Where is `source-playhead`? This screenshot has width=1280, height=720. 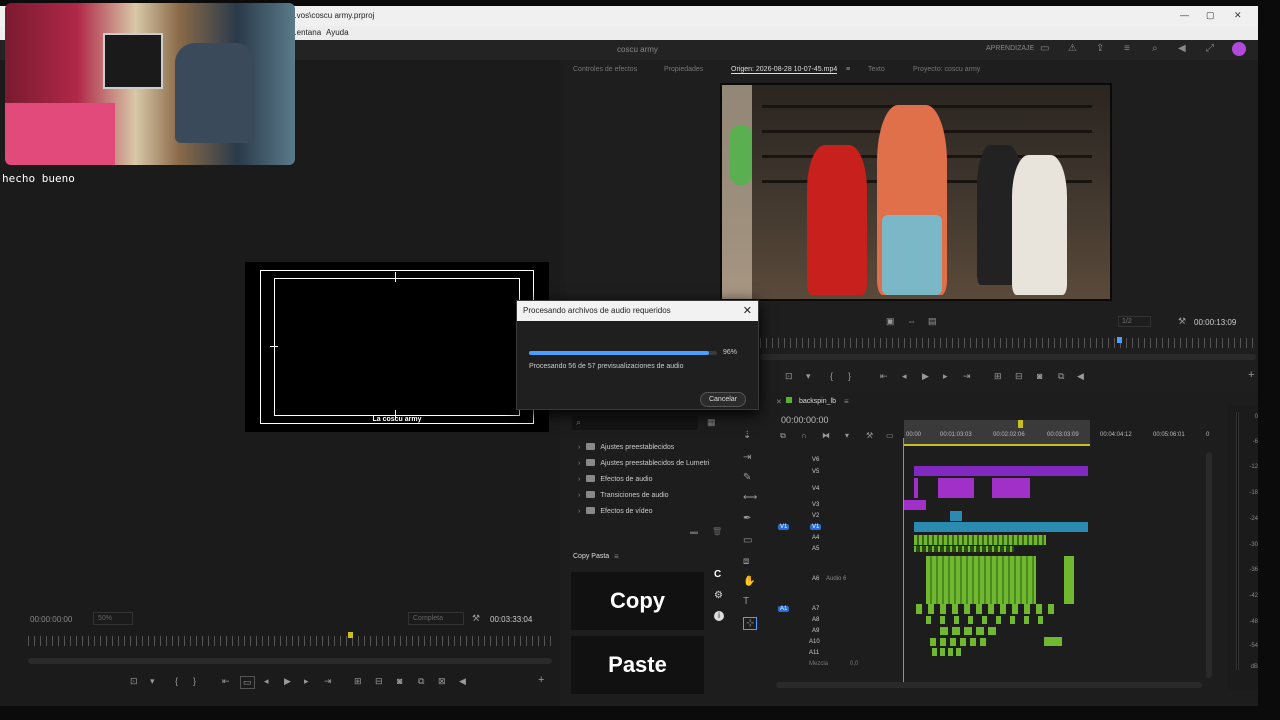 source-playhead is located at coordinates (1119, 340).